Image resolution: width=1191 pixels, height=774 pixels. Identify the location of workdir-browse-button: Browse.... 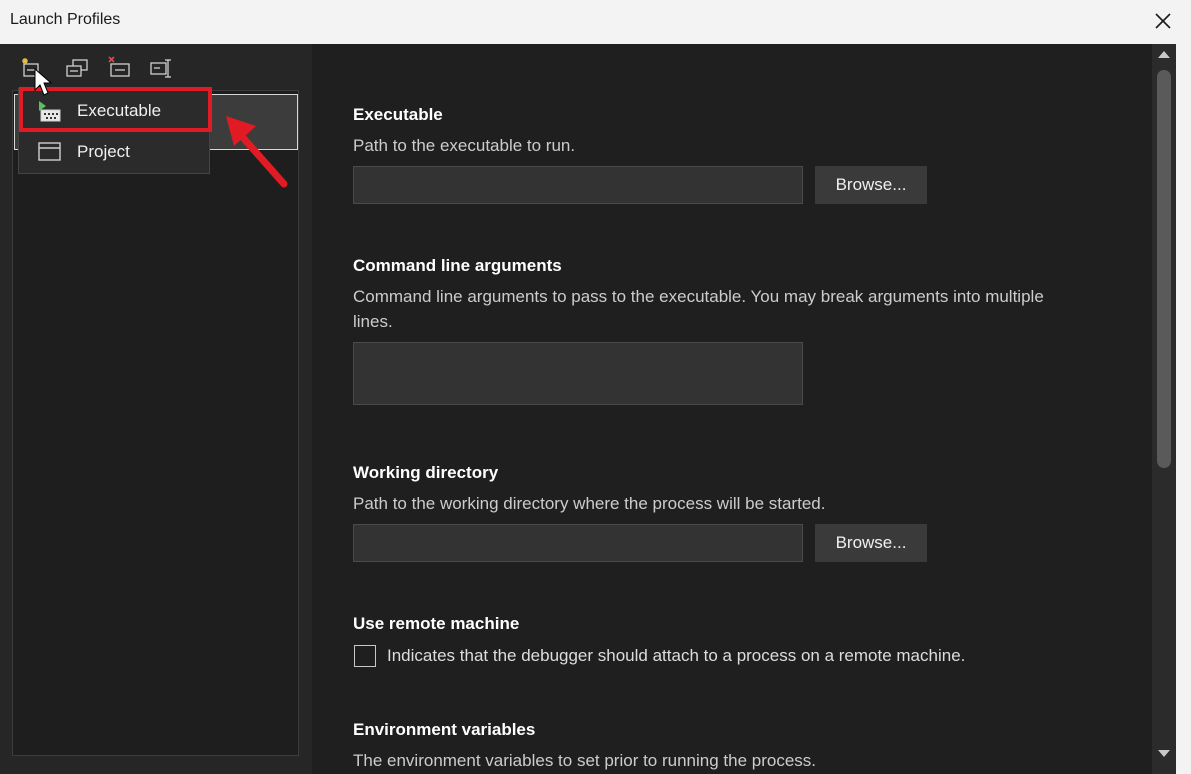
(871, 543).